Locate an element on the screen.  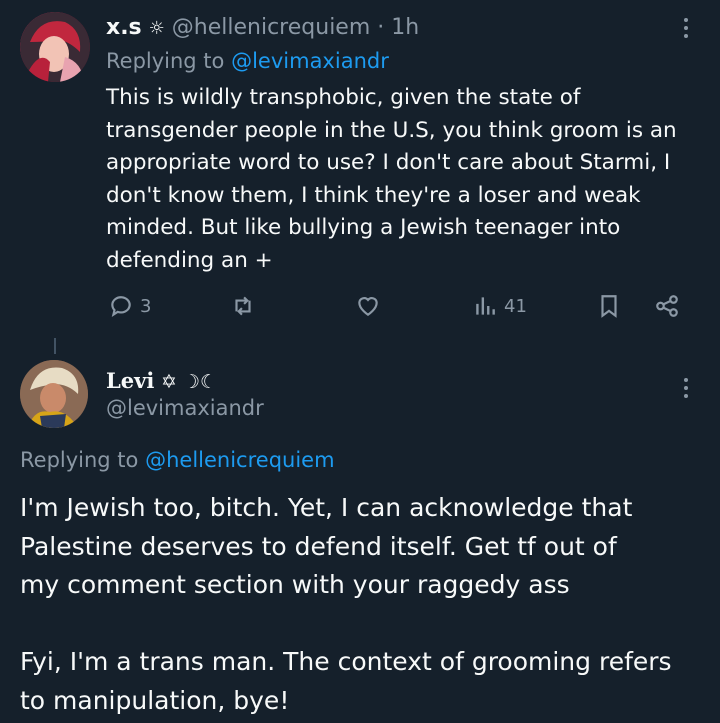
avatar-tweet1 is located at coordinates (55, 47).